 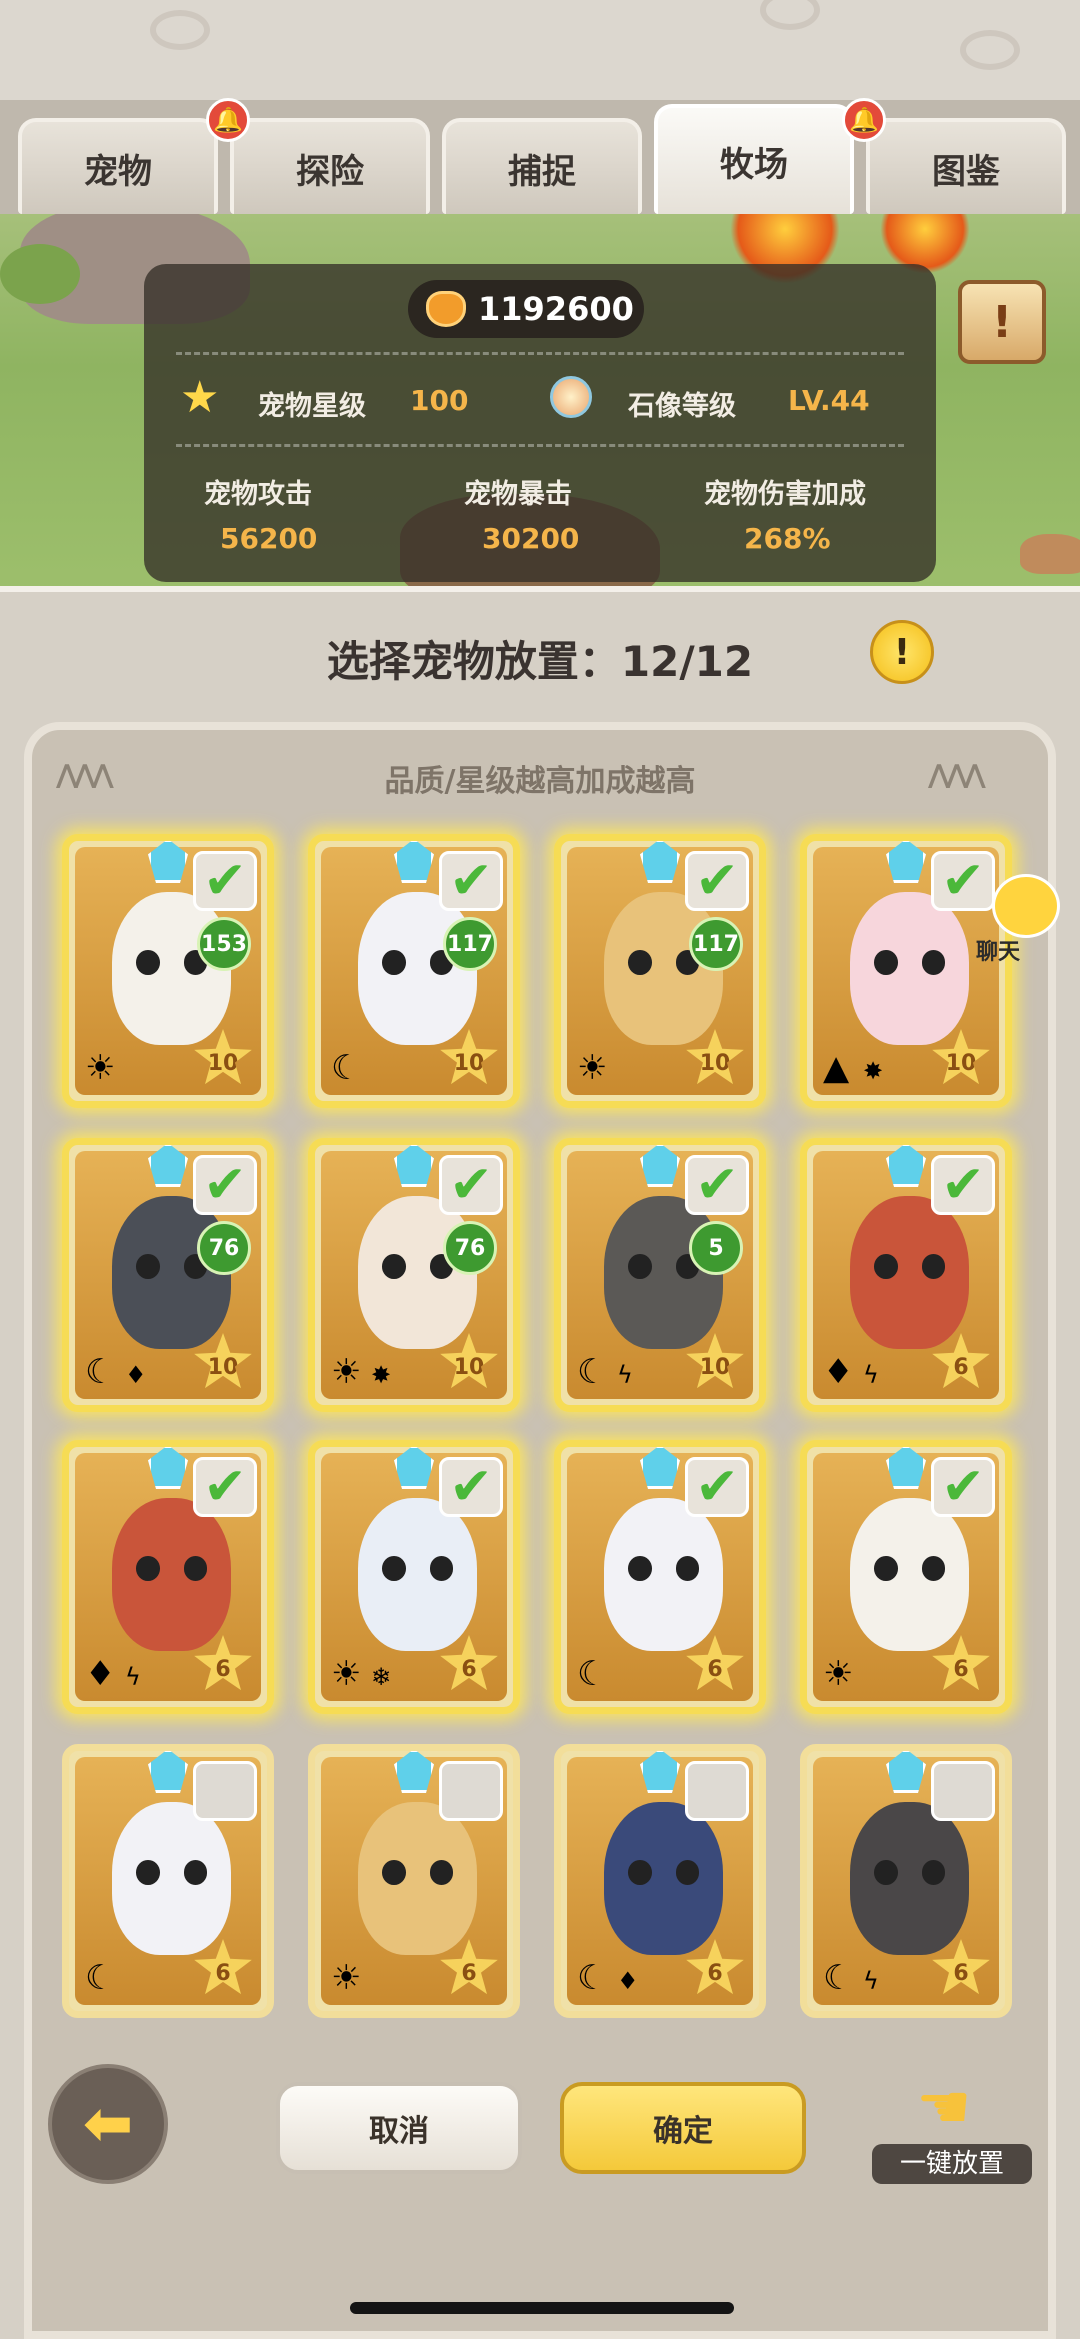 I want to click on sub-element-icon: ϟ, so click(x=133, y=1677).